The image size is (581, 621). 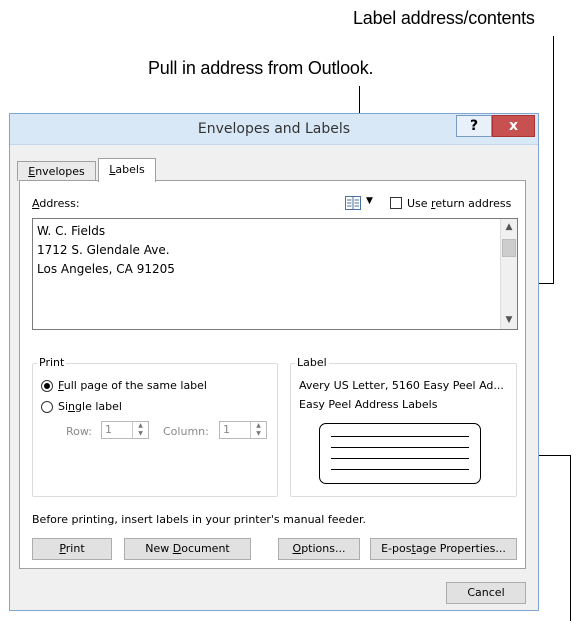 I want to click on row-spin-buttons: ▲ ▼, so click(x=140, y=430).